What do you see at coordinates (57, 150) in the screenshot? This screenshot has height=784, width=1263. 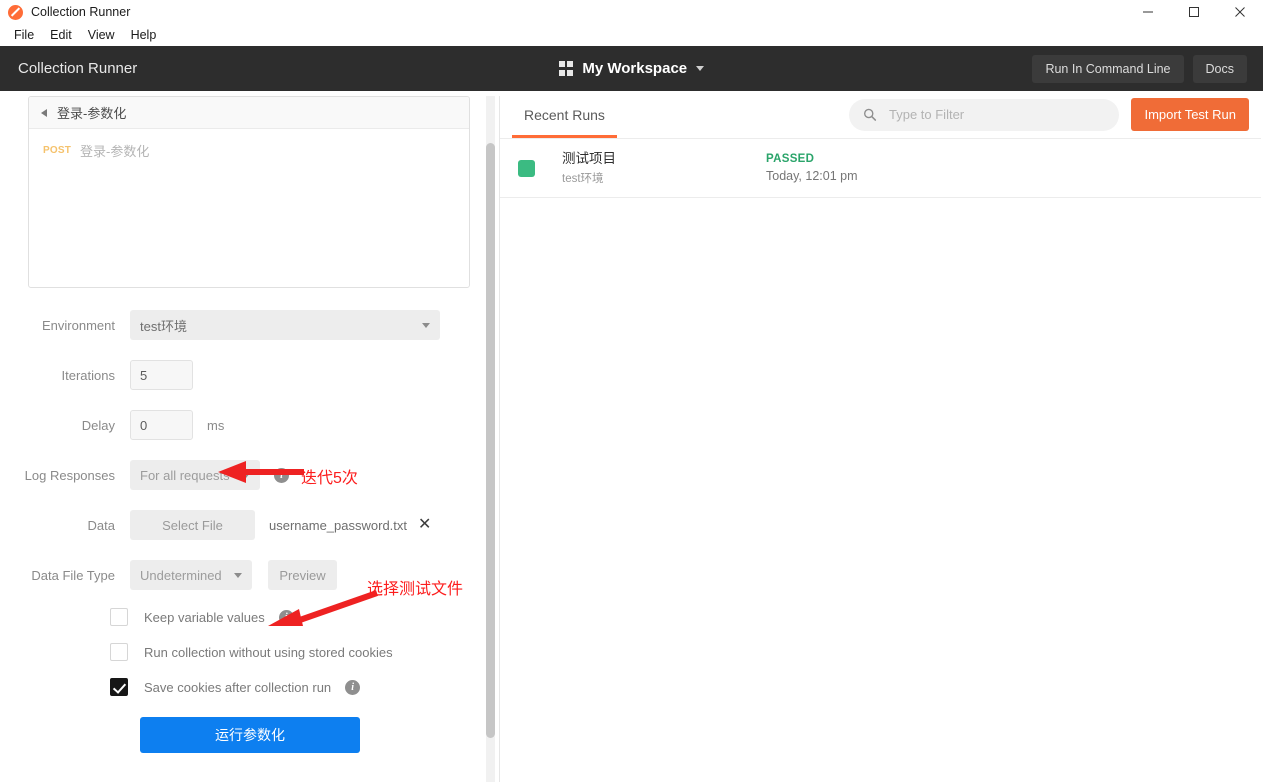 I see `request-method-label: POST` at bounding box center [57, 150].